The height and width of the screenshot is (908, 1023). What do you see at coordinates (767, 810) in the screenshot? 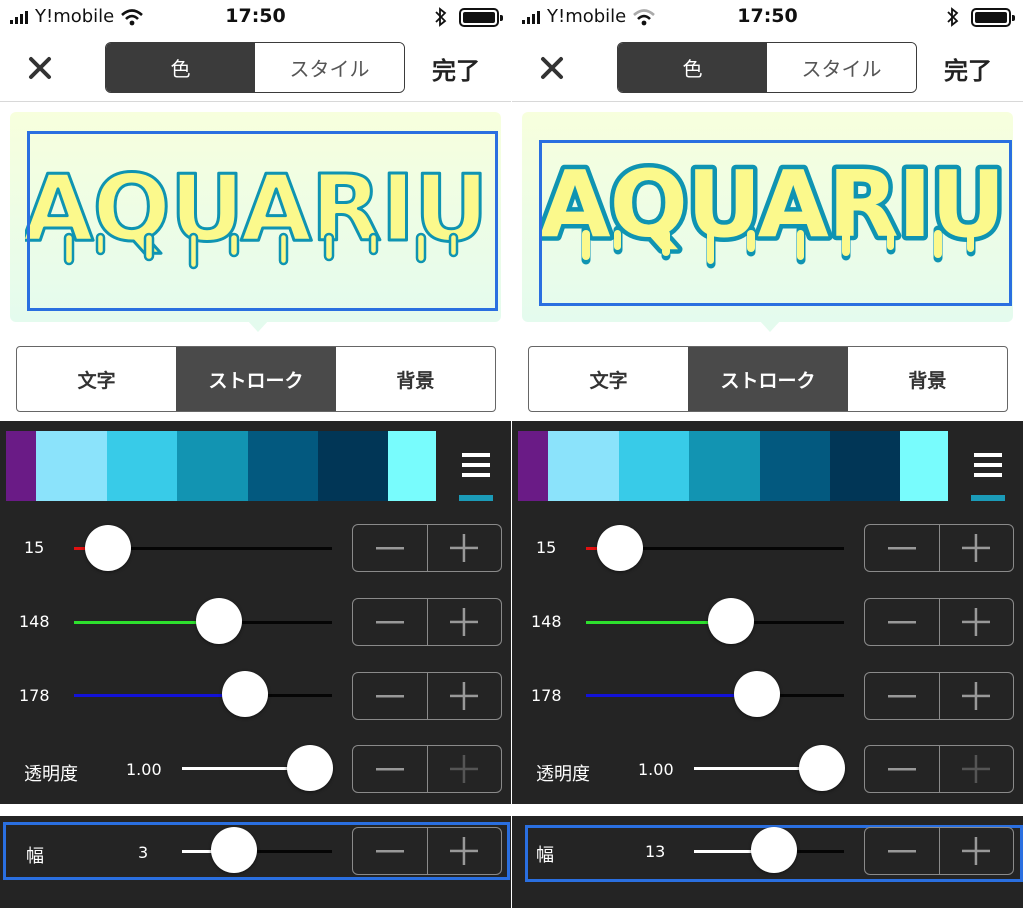
I see `divider` at bounding box center [767, 810].